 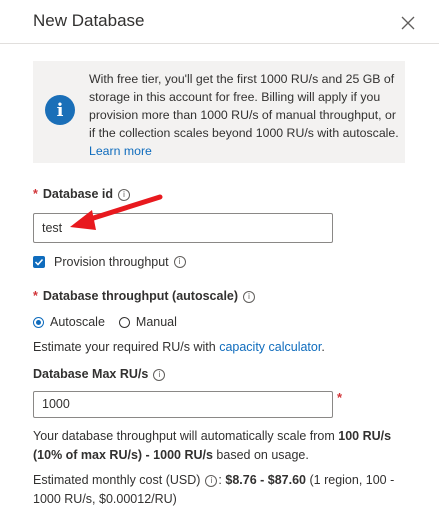 I want to click on max-rus-input: 1000, so click(x=183, y=404).